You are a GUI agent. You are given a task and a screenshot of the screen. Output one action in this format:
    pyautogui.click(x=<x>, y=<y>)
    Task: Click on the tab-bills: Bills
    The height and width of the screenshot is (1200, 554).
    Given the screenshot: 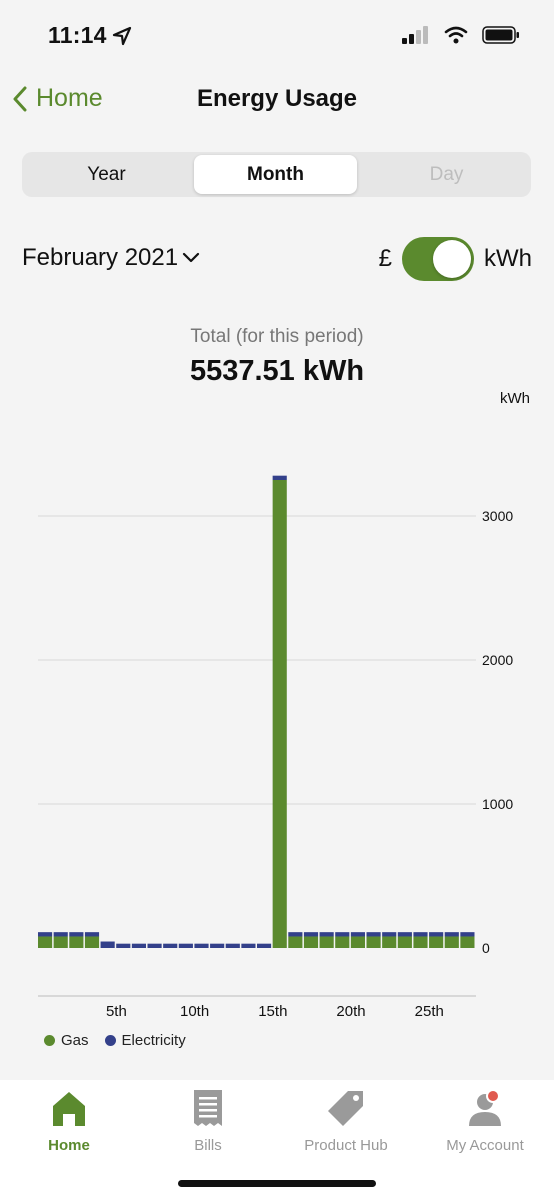 What is the action you would take?
    pyautogui.click(x=208, y=1121)
    